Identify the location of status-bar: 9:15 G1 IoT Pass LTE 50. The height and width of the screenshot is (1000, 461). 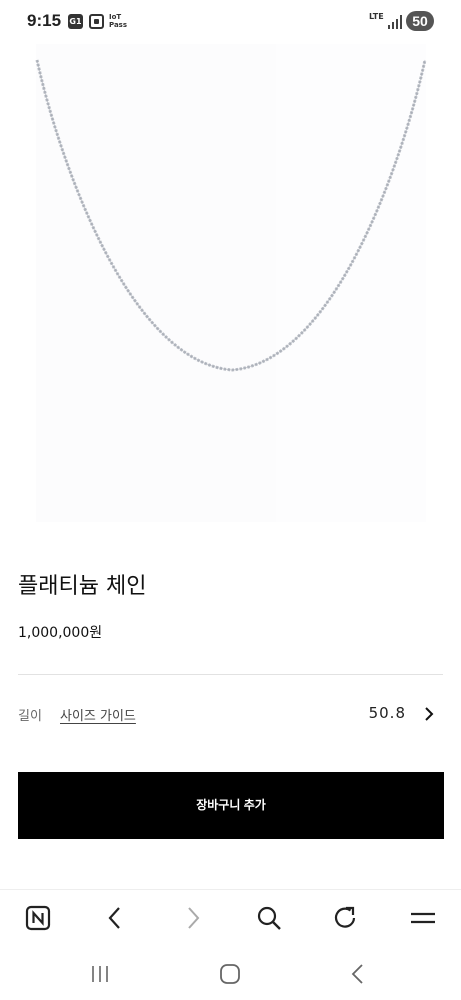
(230, 22).